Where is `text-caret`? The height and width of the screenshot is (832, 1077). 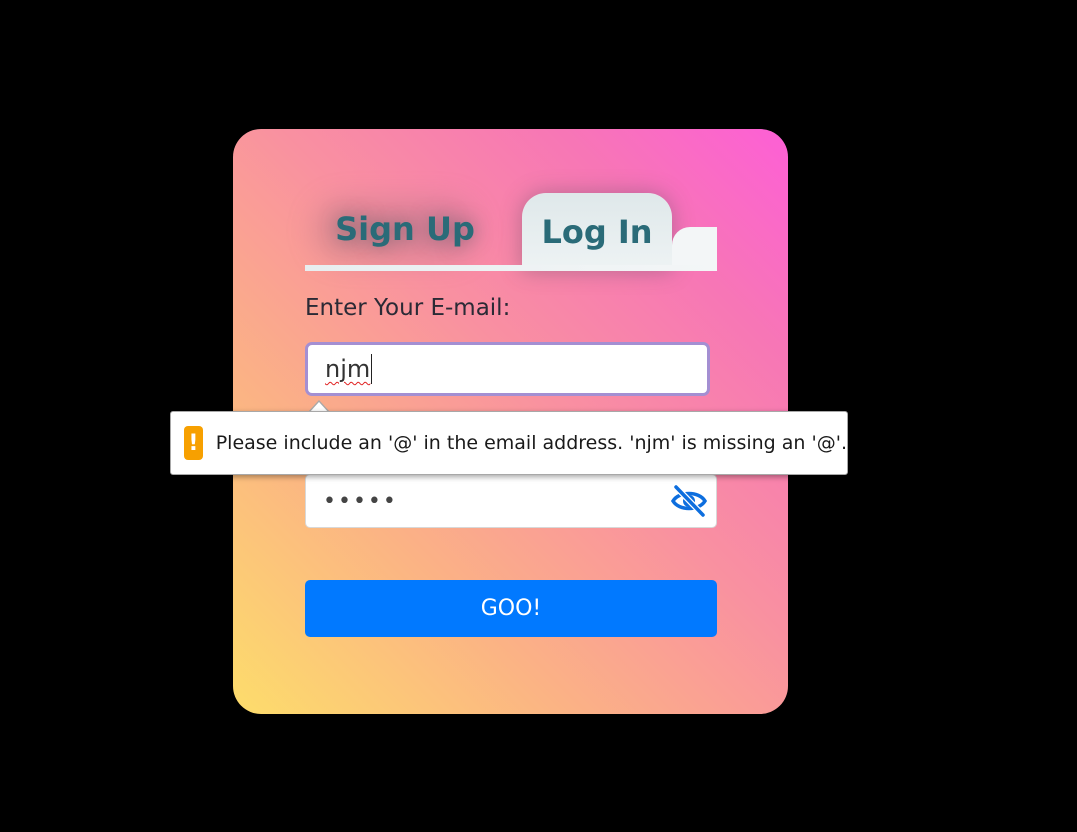
text-caret is located at coordinates (372, 369).